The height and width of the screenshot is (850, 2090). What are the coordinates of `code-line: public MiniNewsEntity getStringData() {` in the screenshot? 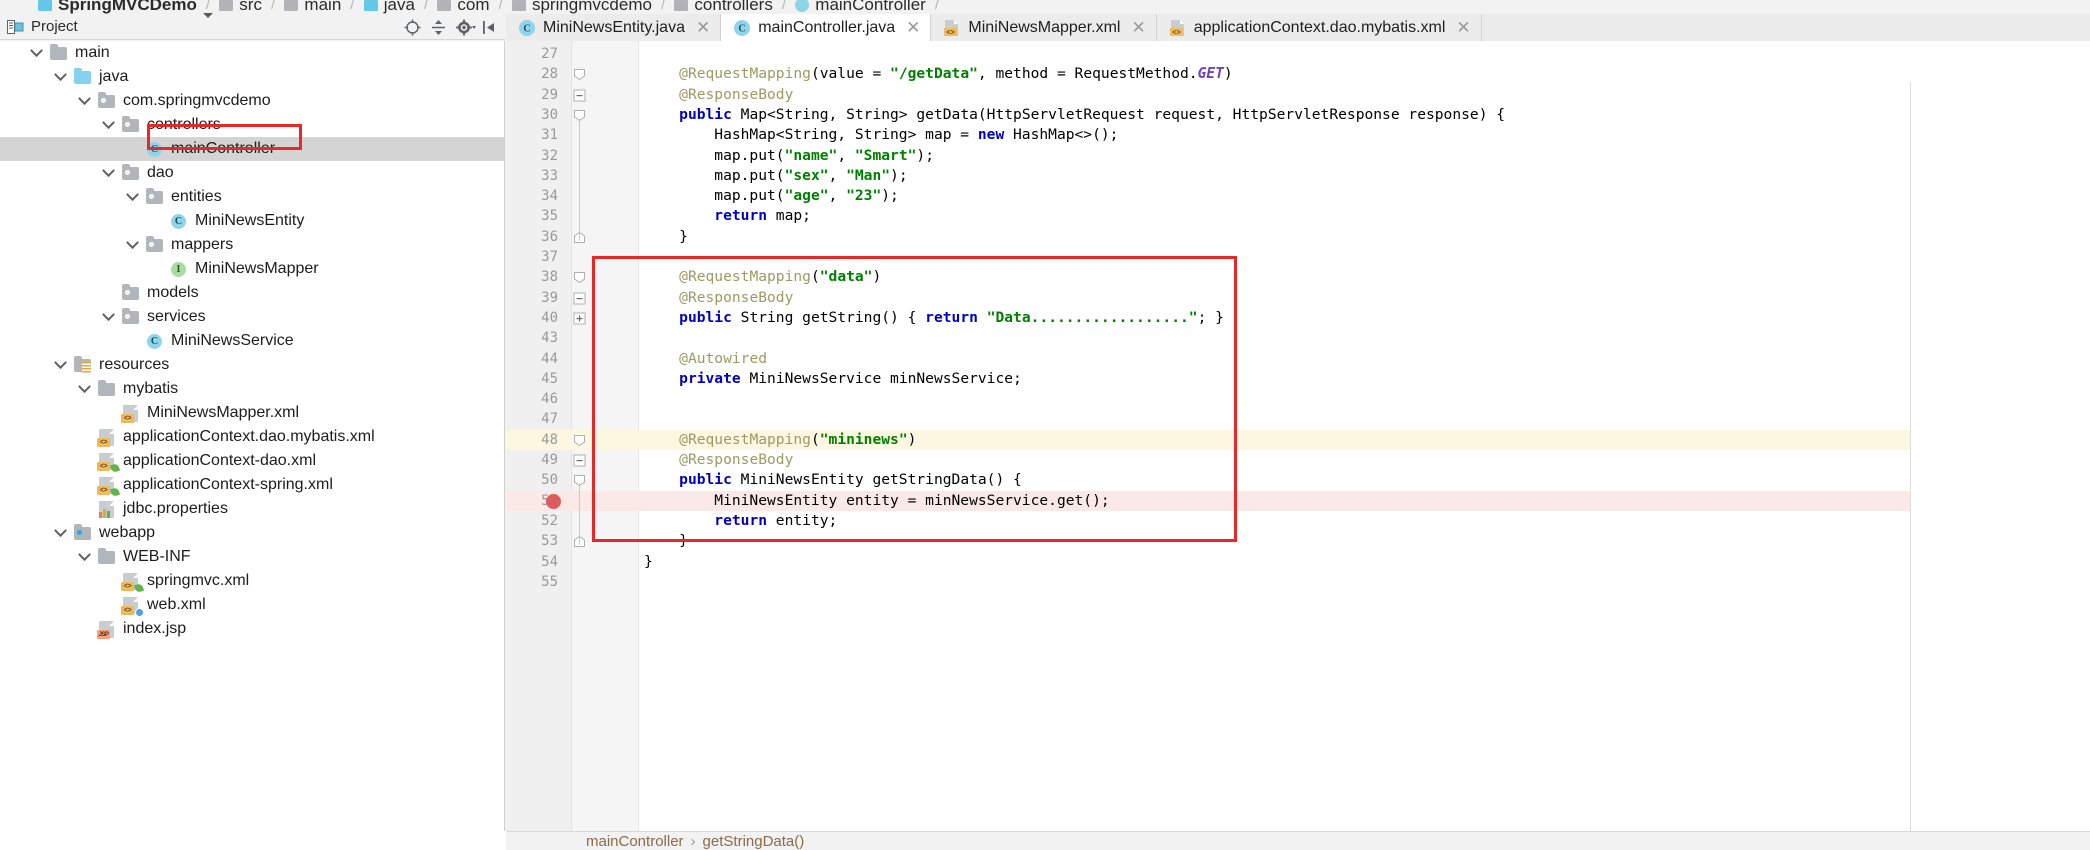 It's located at (1364, 480).